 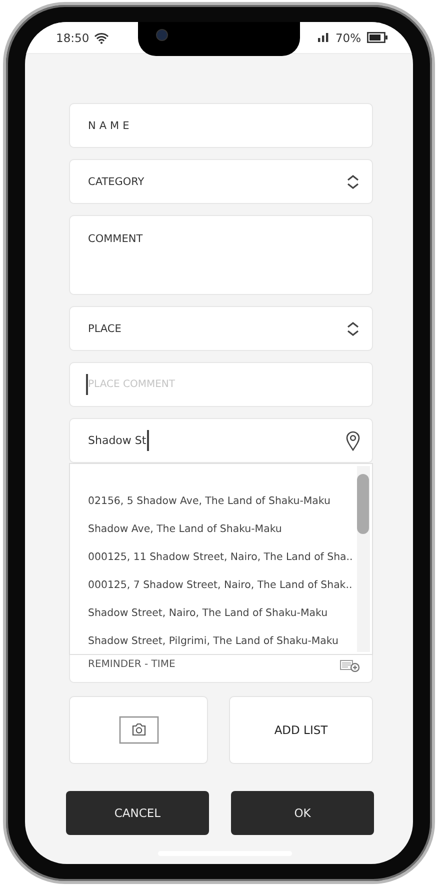 What do you see at coordinates (324, 37) in the screenshot?
I see `signal-icon` at bounding box center [324, 37].